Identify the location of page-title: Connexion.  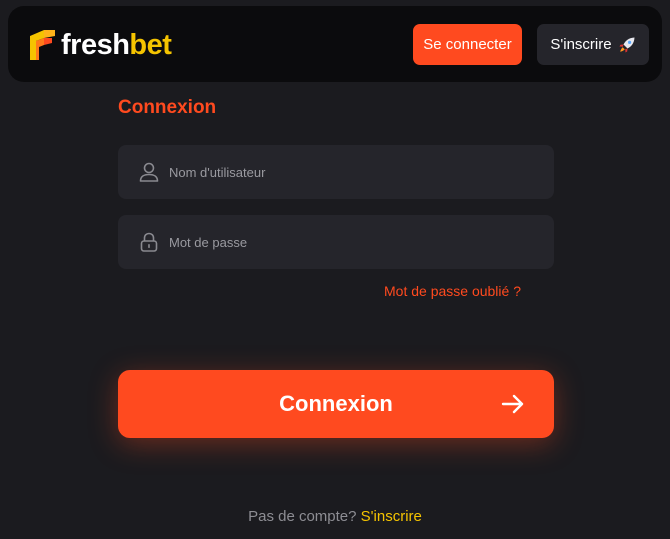
(167, 107).